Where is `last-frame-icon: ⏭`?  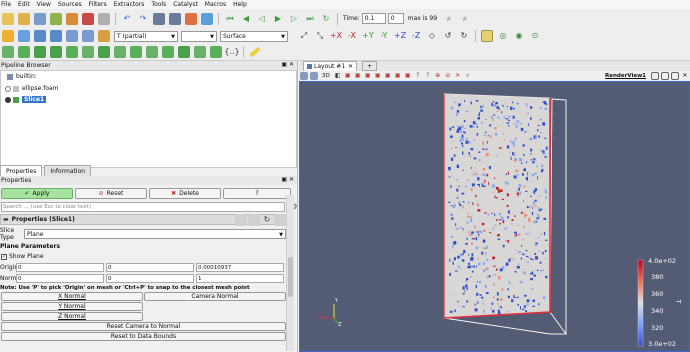
last-frame-icon: ⏭ is located at coordinates (310, 19).